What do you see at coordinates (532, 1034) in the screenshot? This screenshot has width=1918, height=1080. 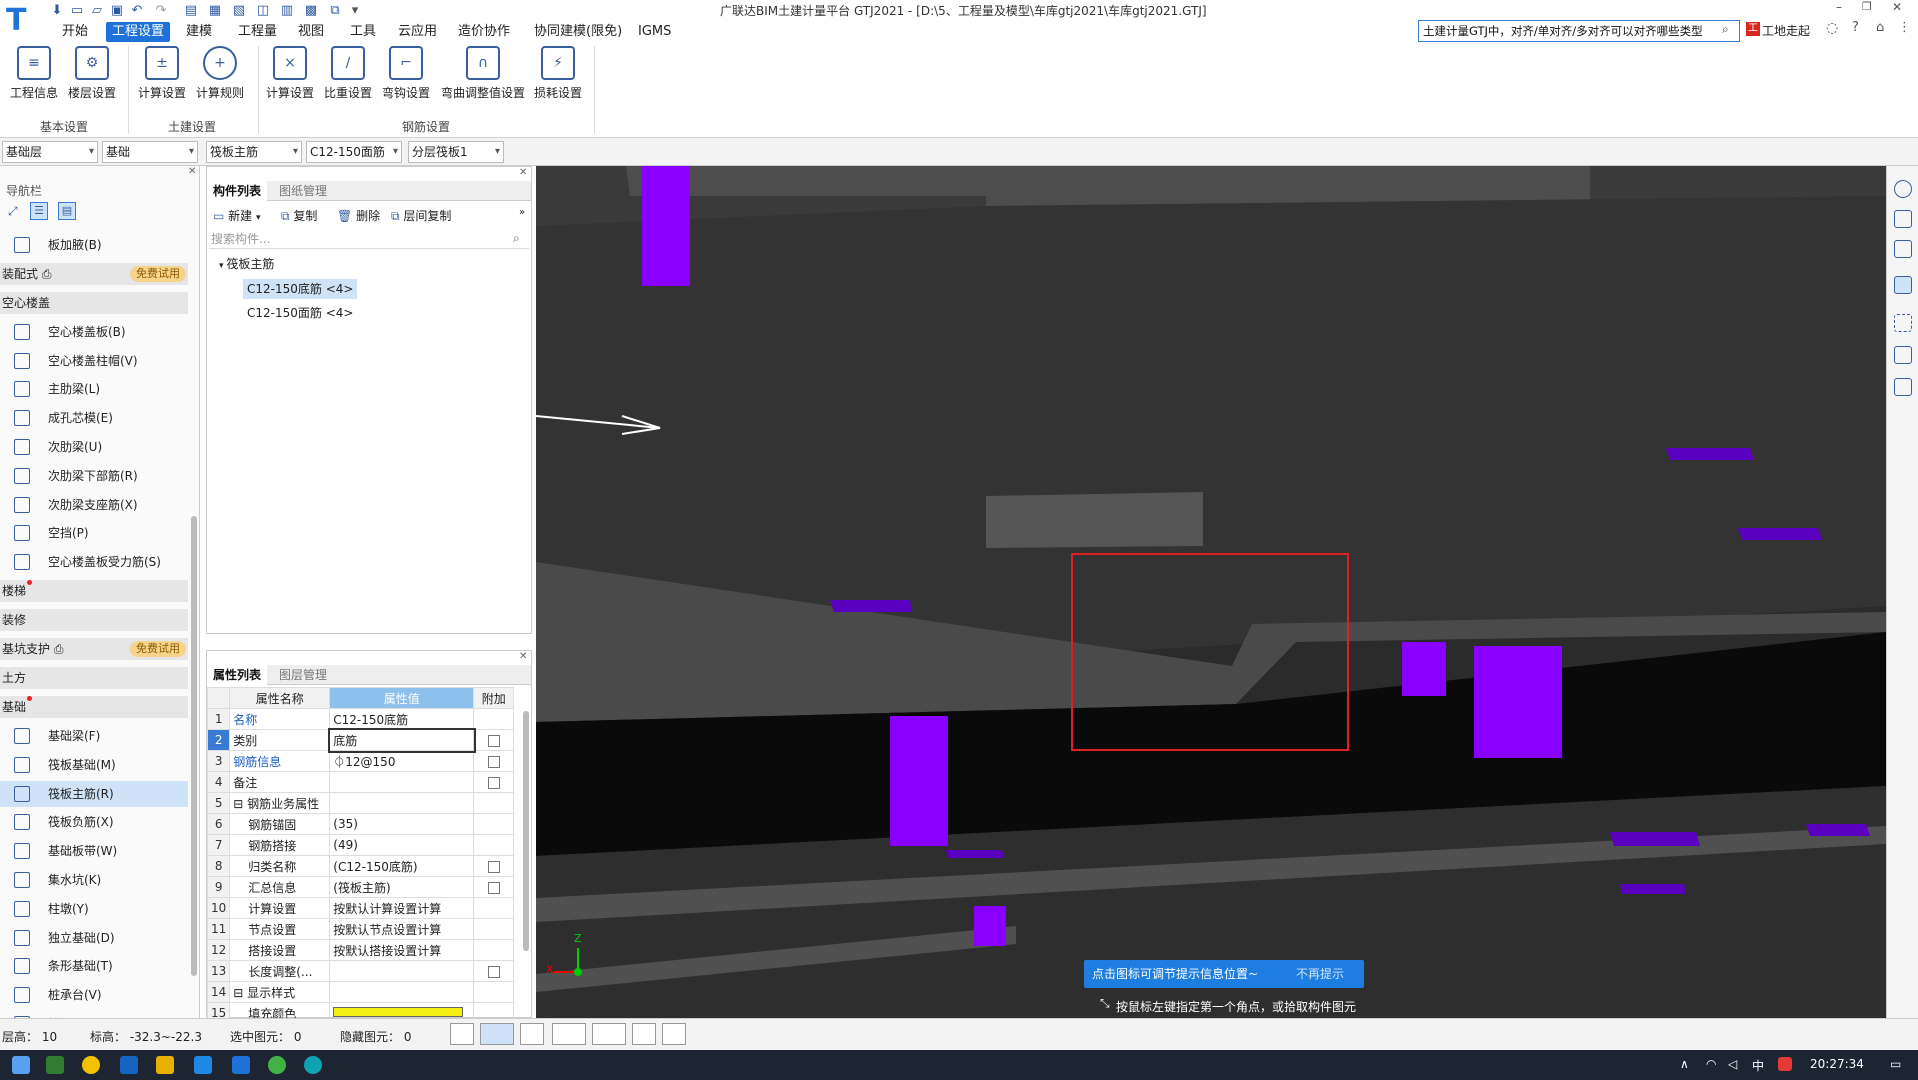 I see `cross-select-icon` at bounding box center [532, 1034].